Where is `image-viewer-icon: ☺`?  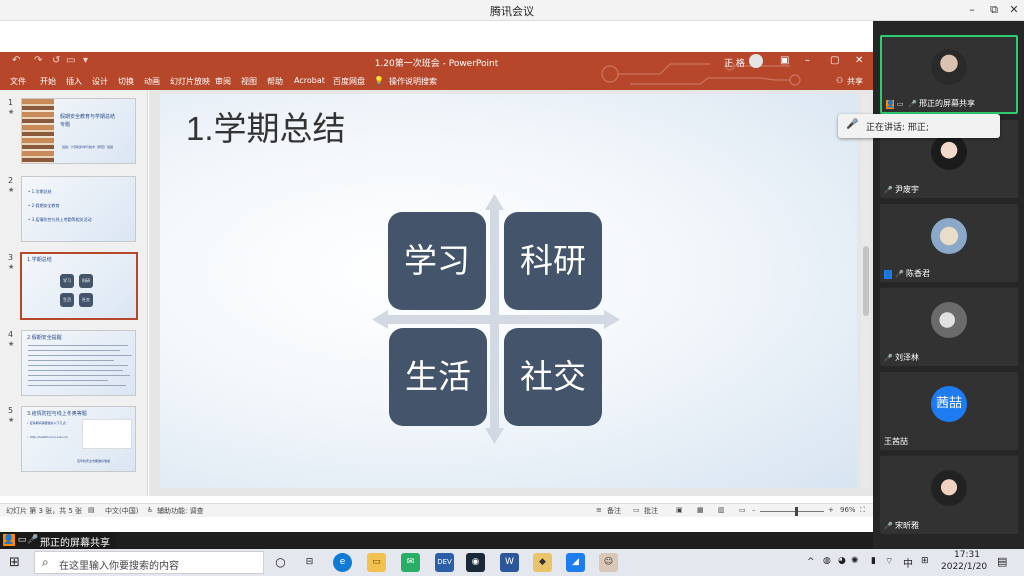
image-viewer-icon: ☺ is located at coordinates (608, 562).